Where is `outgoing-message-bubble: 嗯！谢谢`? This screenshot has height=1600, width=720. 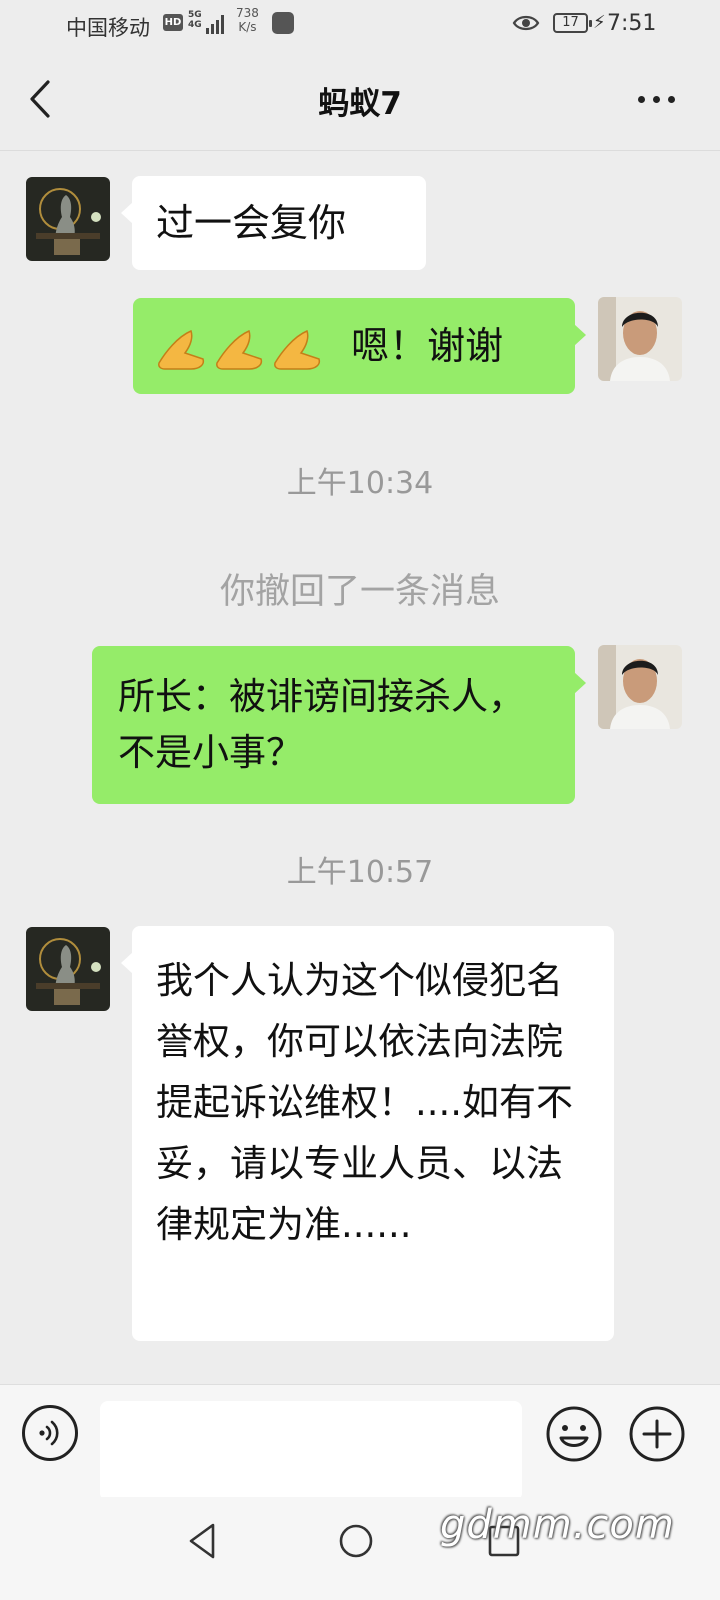
outgoing-message-bubble: 嗯！谢谢 is located at coordinates (359, 346).